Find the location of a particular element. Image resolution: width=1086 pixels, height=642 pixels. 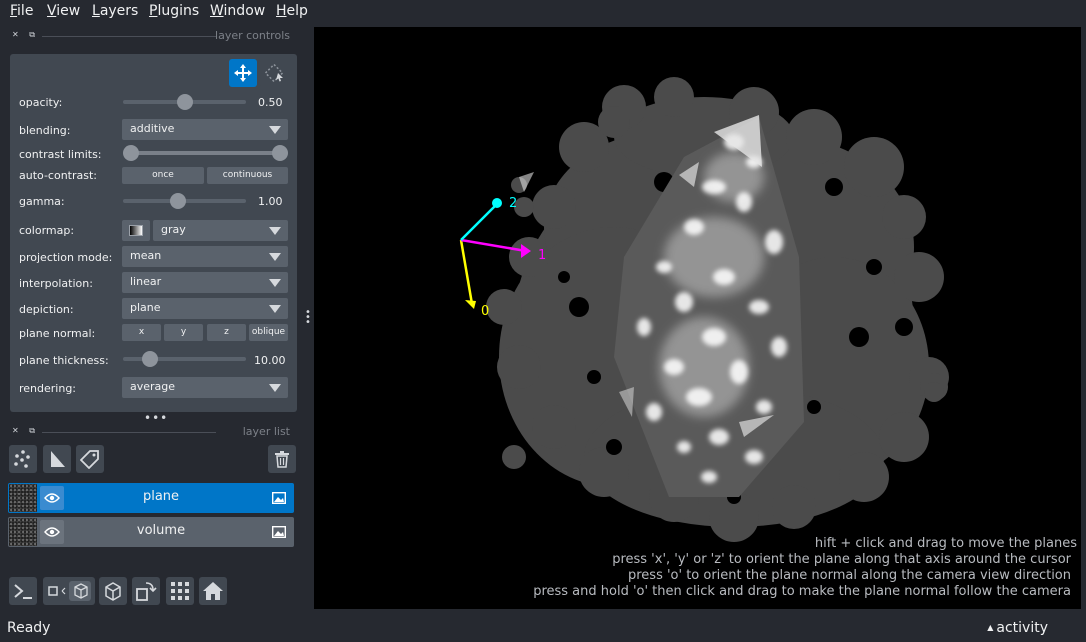

grid-view-button is located at coordinates (180, 591).